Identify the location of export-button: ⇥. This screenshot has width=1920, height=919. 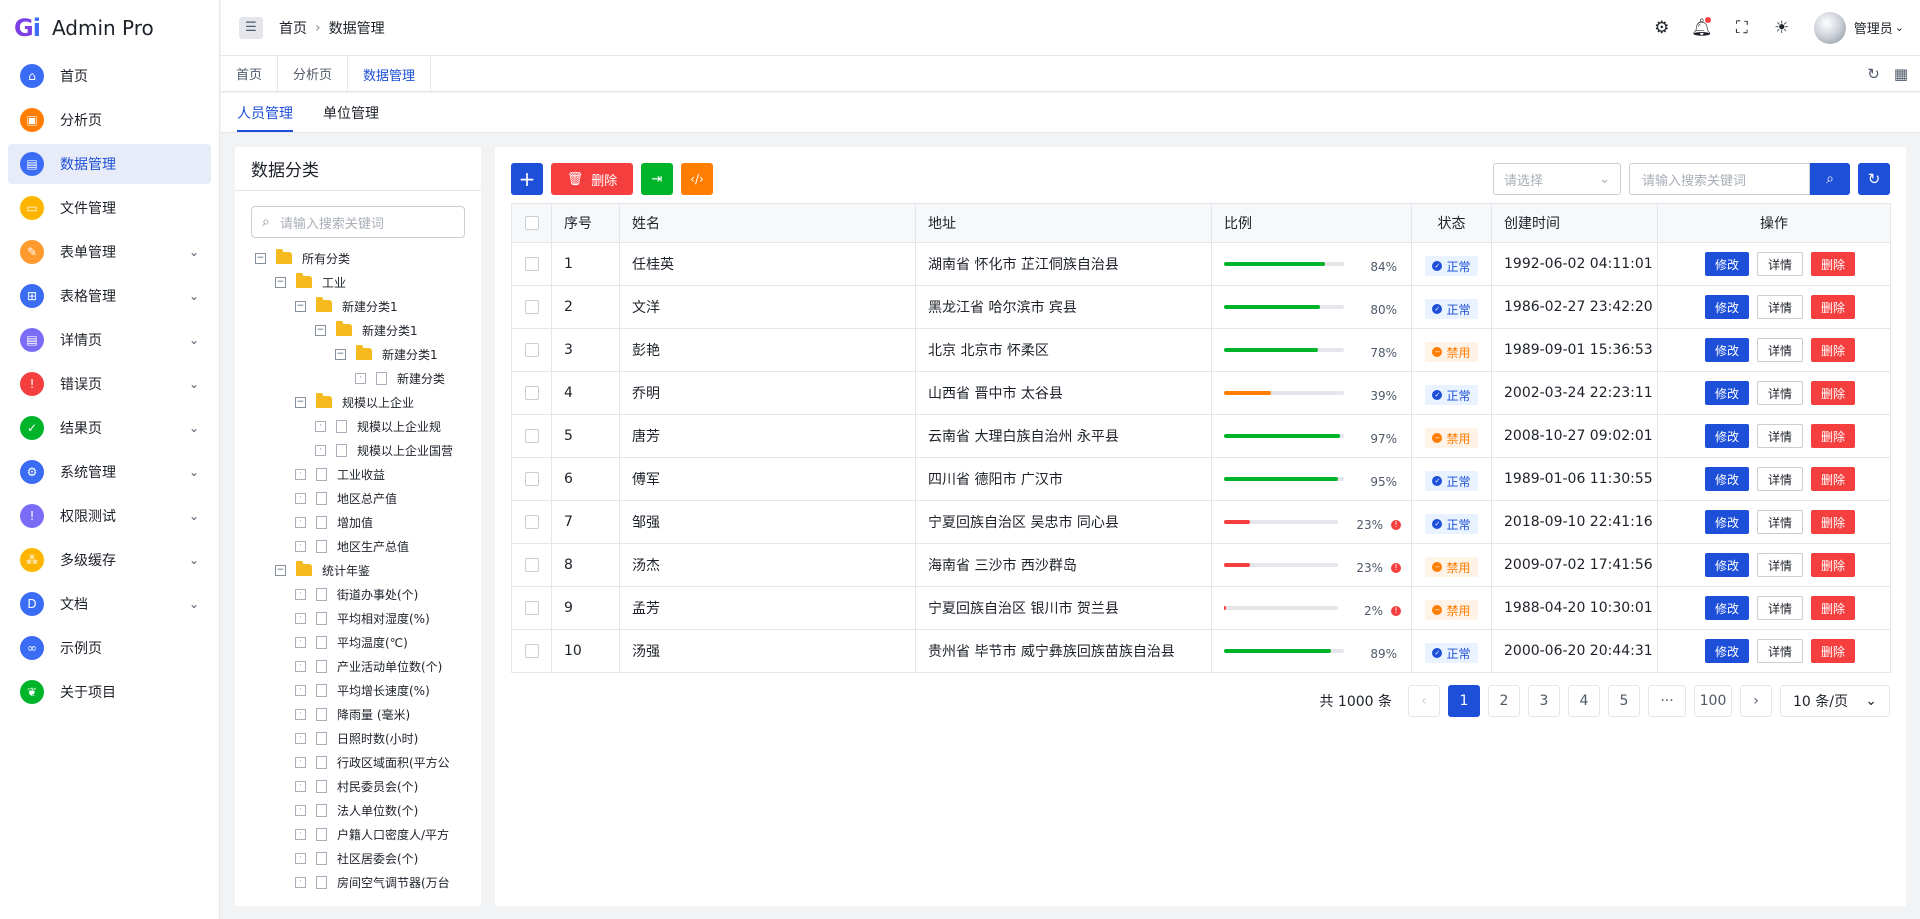
(657, 179).